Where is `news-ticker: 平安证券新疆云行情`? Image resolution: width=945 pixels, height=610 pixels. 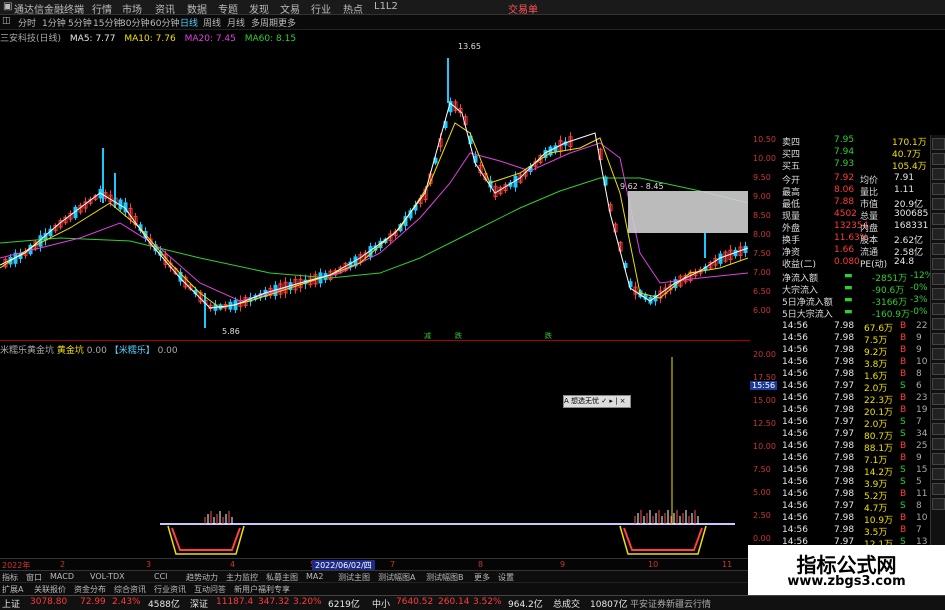
news-ticker: 平安证券新疆云行情 is located at coordinates (670, 603).